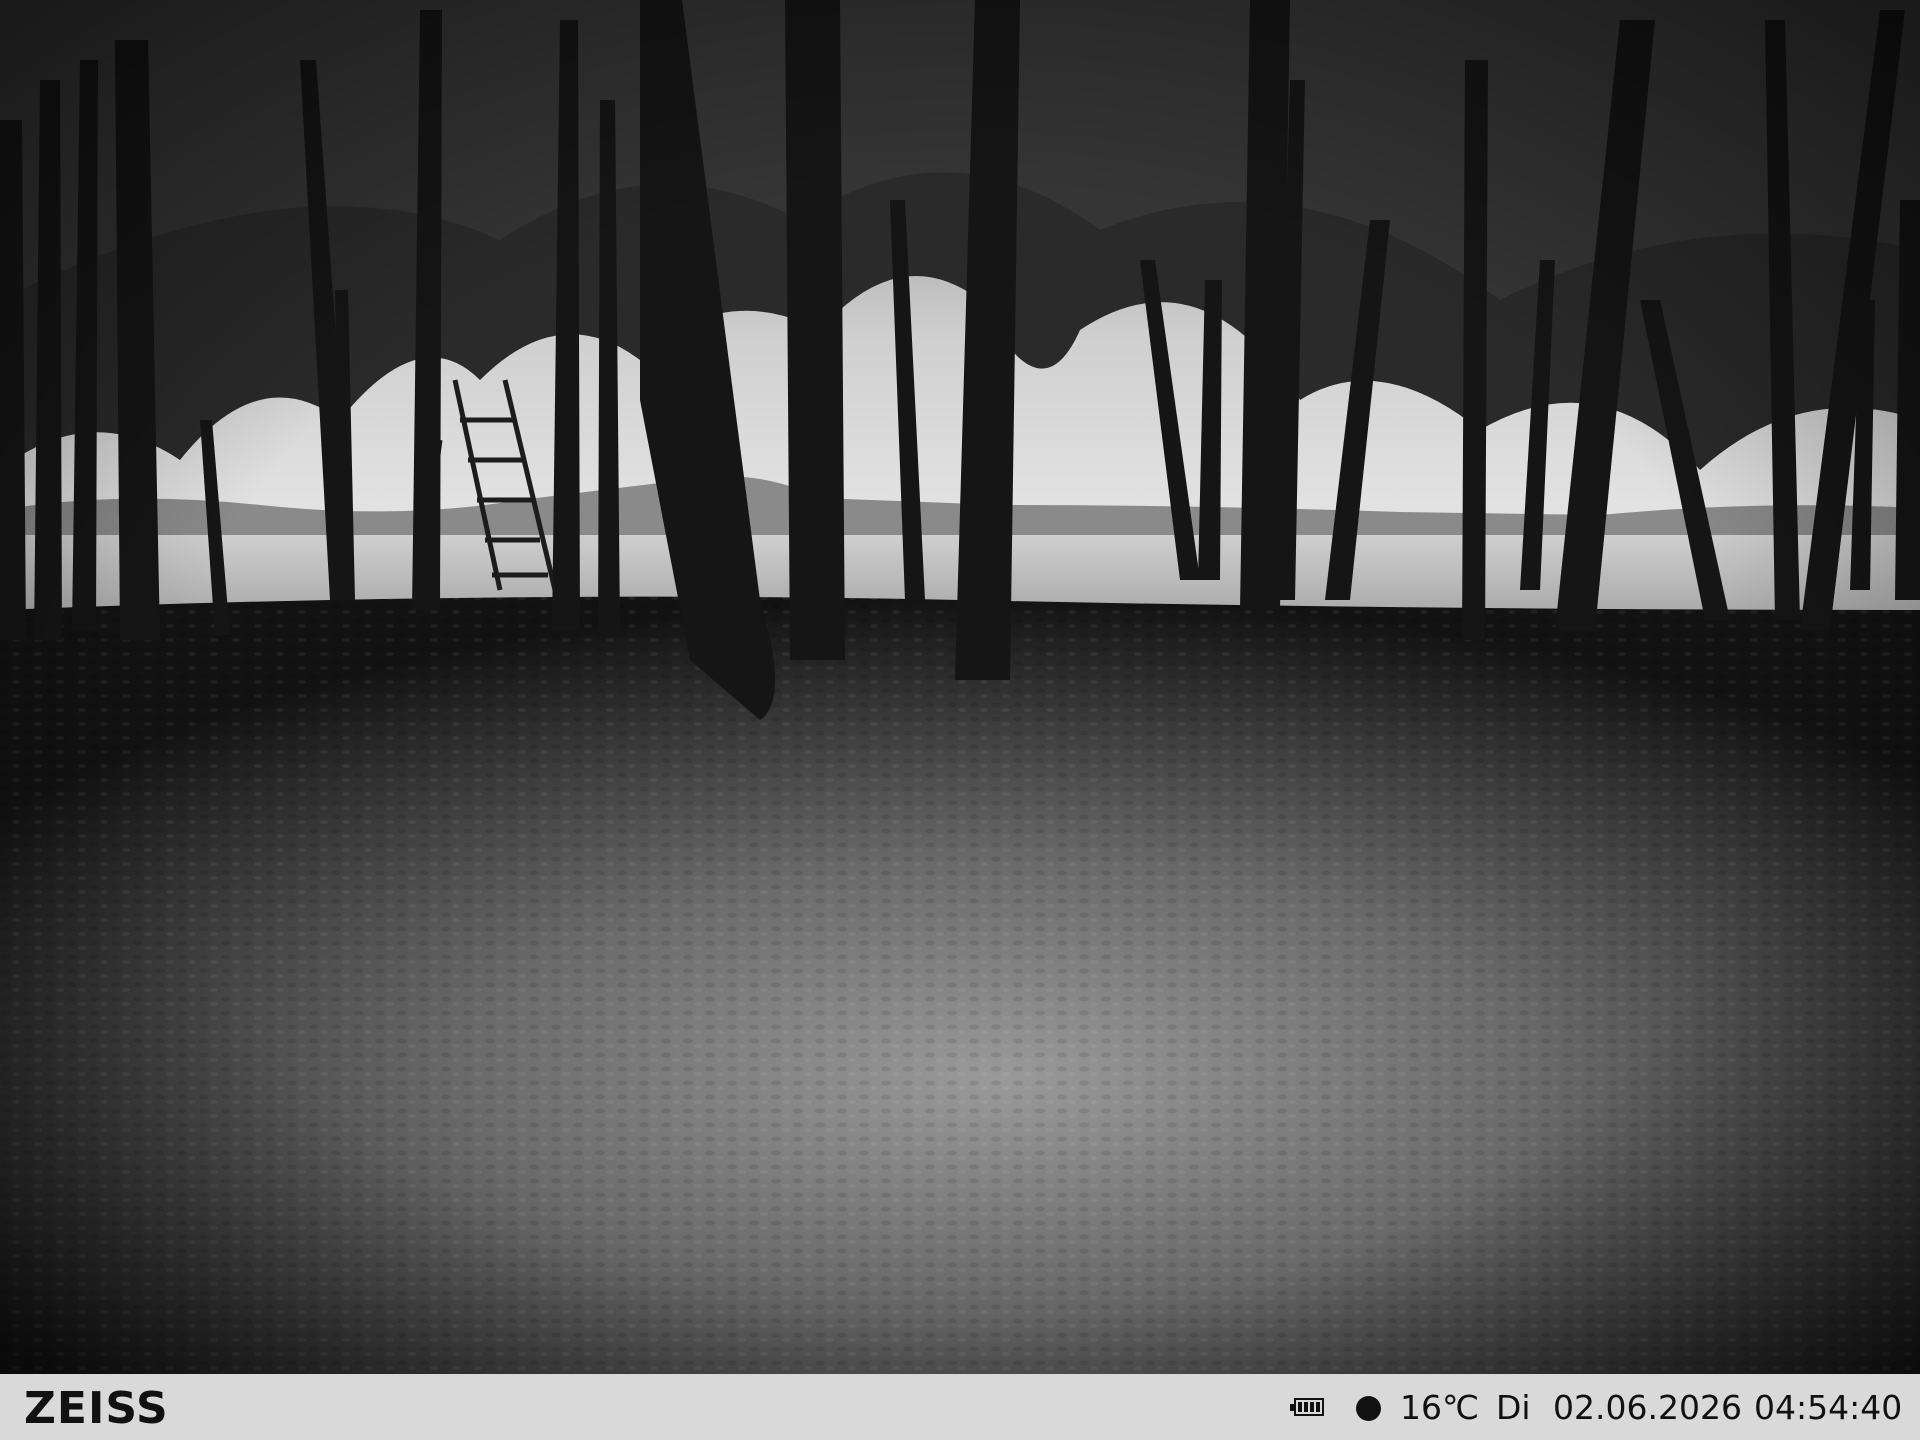  Describe the element at coordinates (96, 1408) in the screenshot. I see `brand-logo: ZEISS` at that location.